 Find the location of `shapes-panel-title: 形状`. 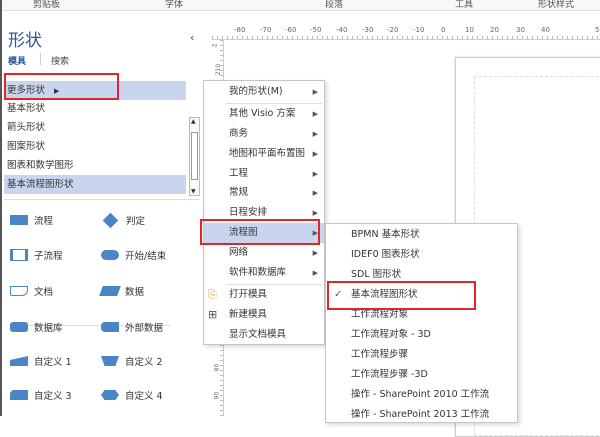

shapes-panel-title: 形状 is located at coordinates (25, 41).